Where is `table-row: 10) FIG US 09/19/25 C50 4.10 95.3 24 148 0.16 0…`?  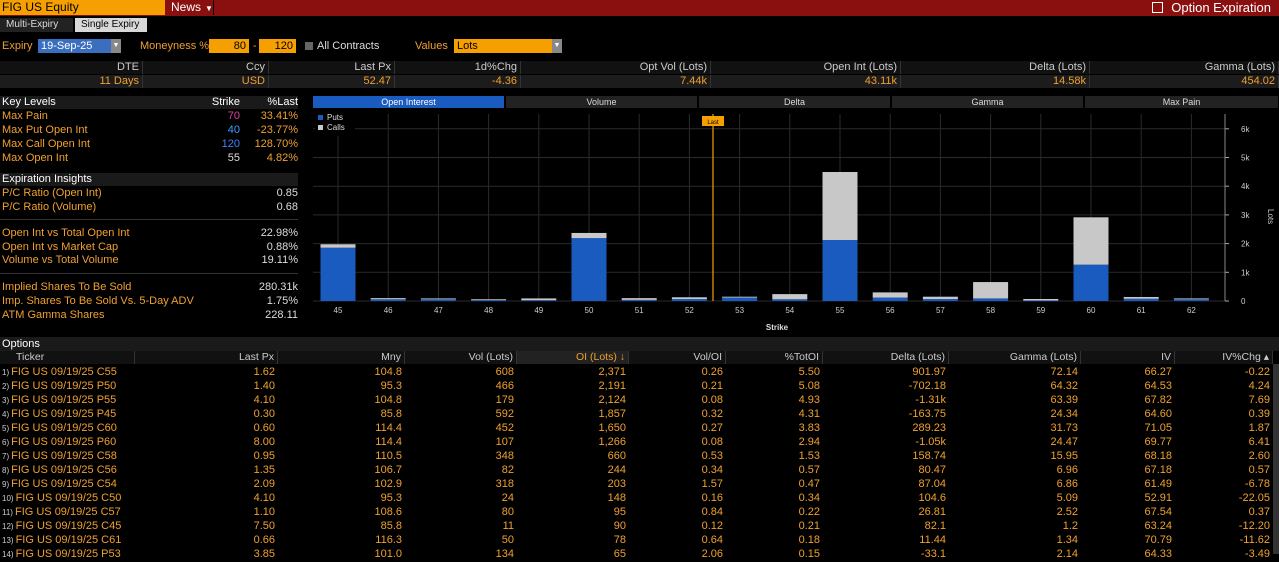
table-row: 10) FIG US 09/19/25 C50 4.10 95.3 24 148 0.16 0… is located at coordinates (639, 498).